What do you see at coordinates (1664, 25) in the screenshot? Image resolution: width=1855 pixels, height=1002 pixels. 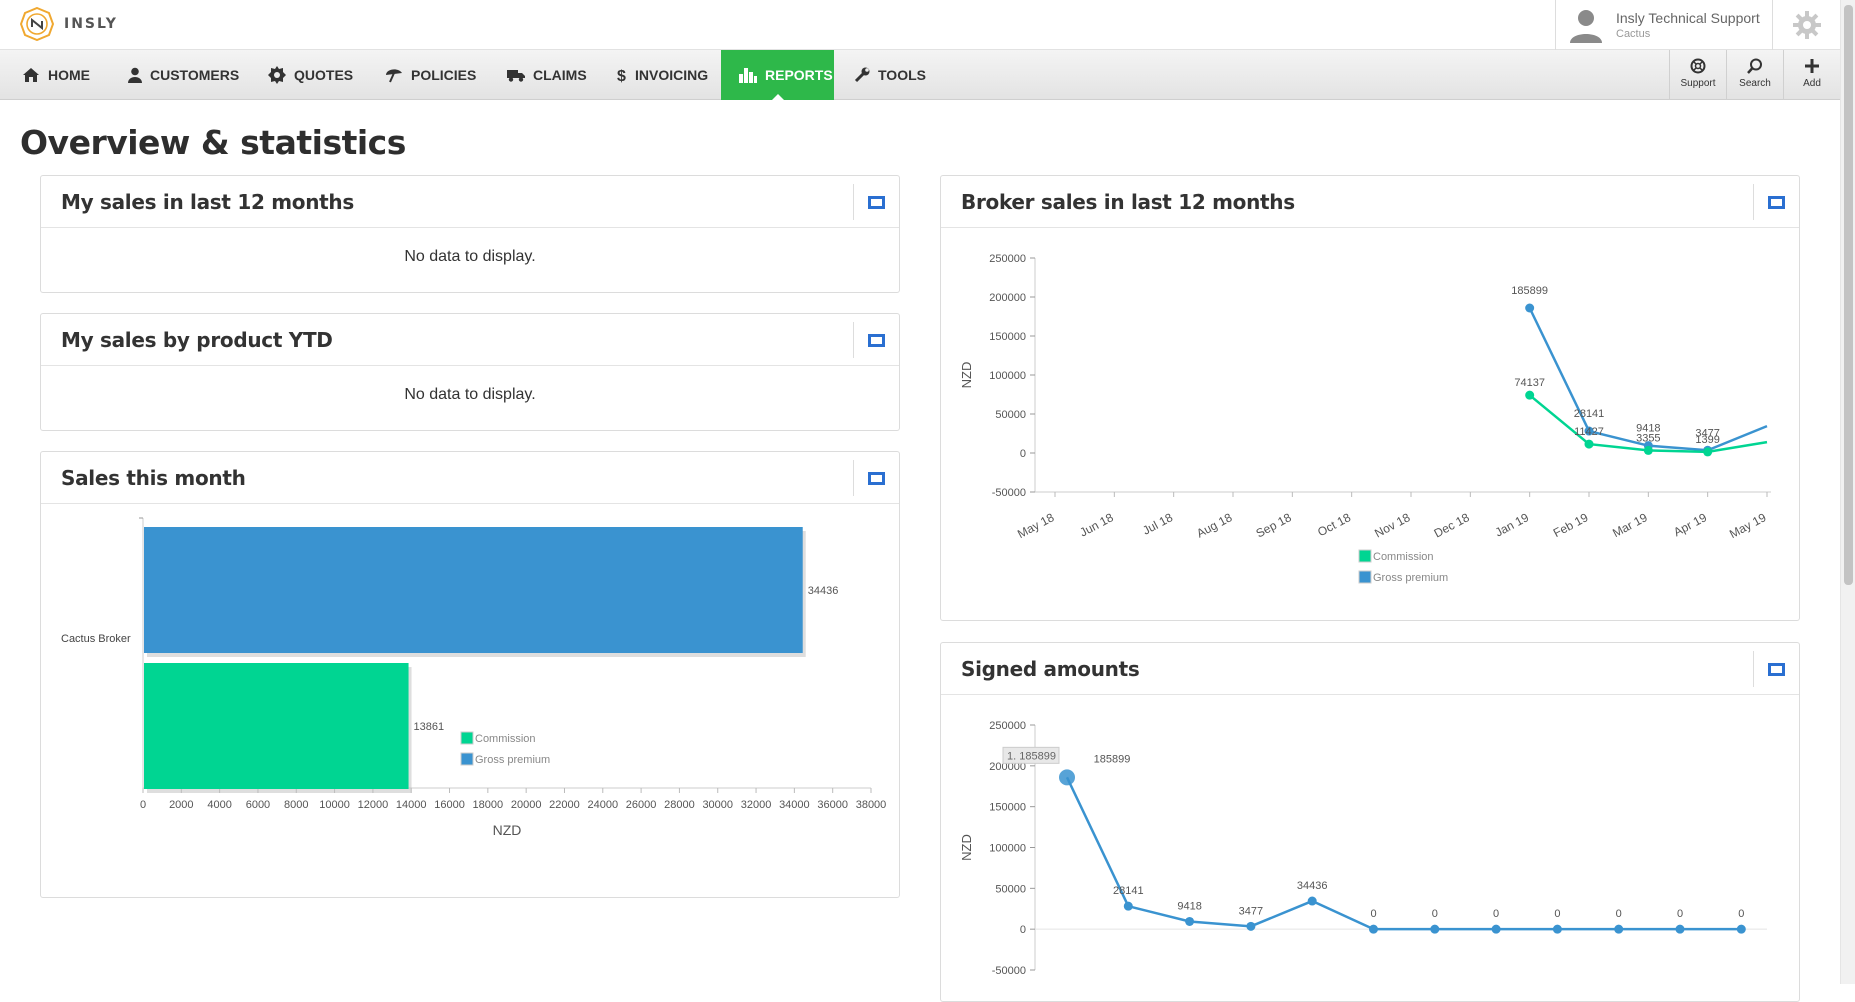 I see `user-menu: Insly Technical Support Cactus` at bounding box center [1664, 25].